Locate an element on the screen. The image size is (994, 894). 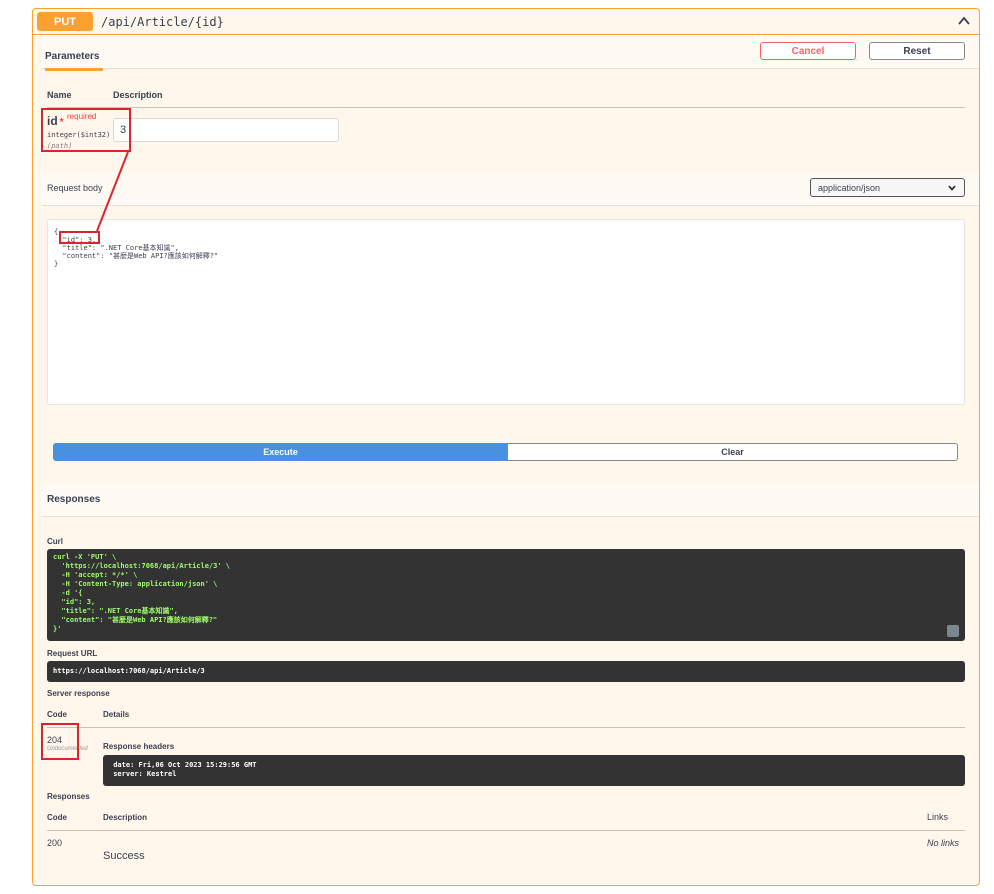
responses-title: Responses is located at coordinates (74, 499).